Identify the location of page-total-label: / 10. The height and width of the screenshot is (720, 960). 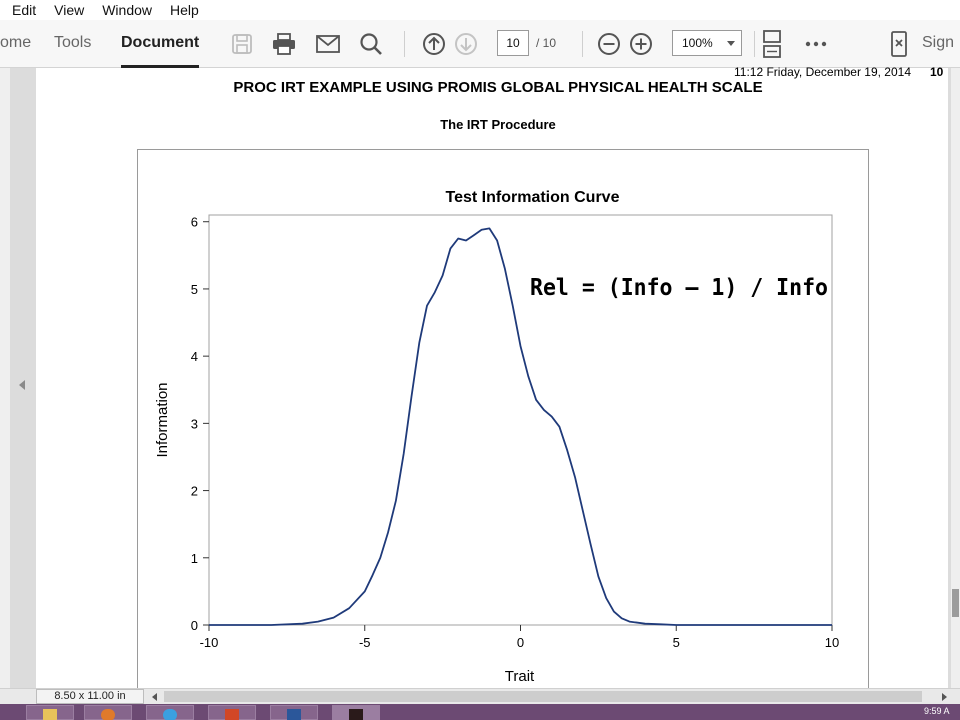
(546, 43).